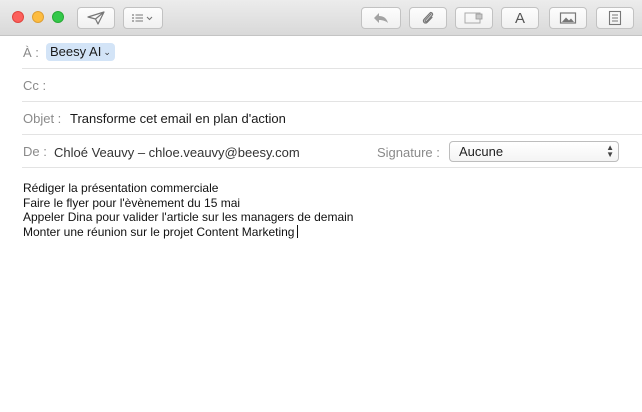  Describe the element at coordinates (31, 52) in the screenshot. I see `to-label: À :` at that location.